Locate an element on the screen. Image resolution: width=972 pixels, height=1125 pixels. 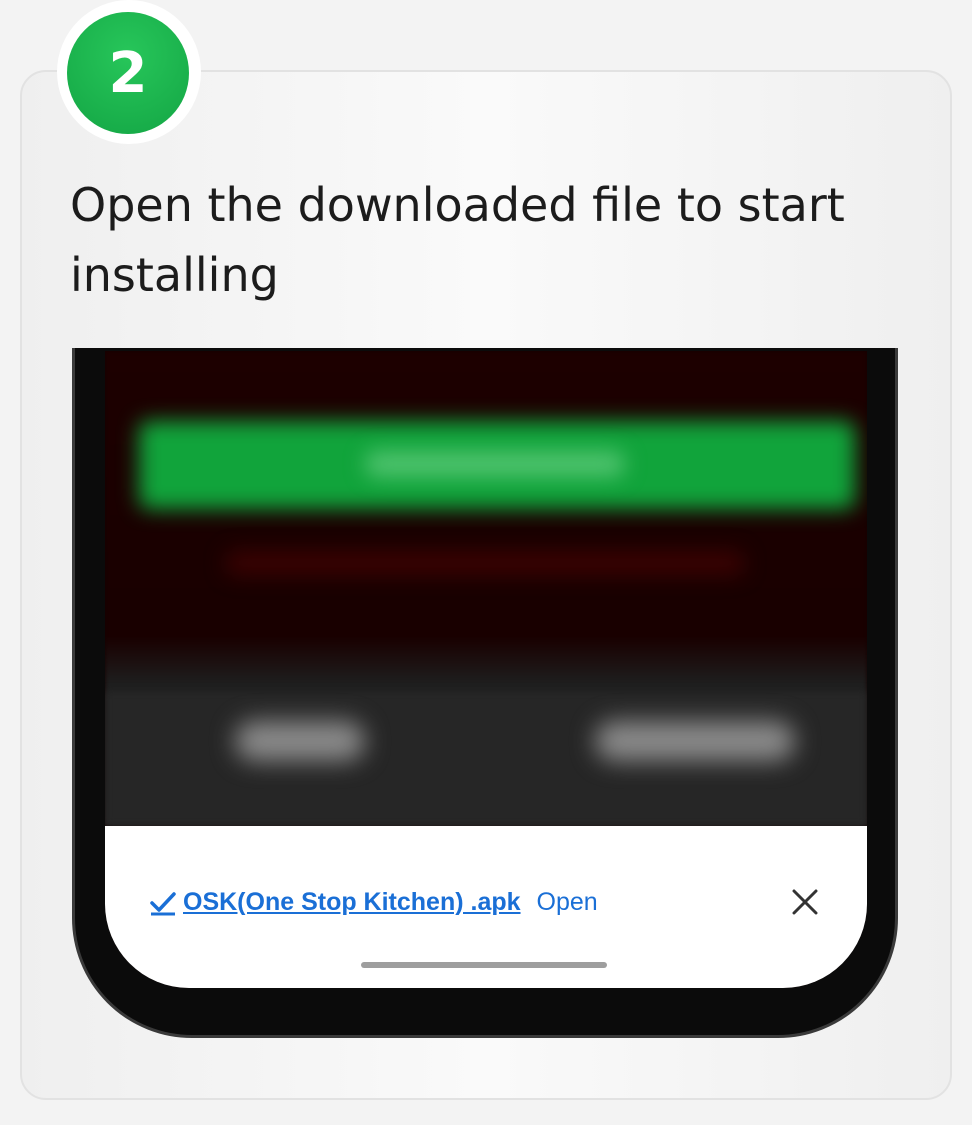
download-notification-bar: OSK(One Stop Kitchen) .apk Open is located at coordinates (486, 907).